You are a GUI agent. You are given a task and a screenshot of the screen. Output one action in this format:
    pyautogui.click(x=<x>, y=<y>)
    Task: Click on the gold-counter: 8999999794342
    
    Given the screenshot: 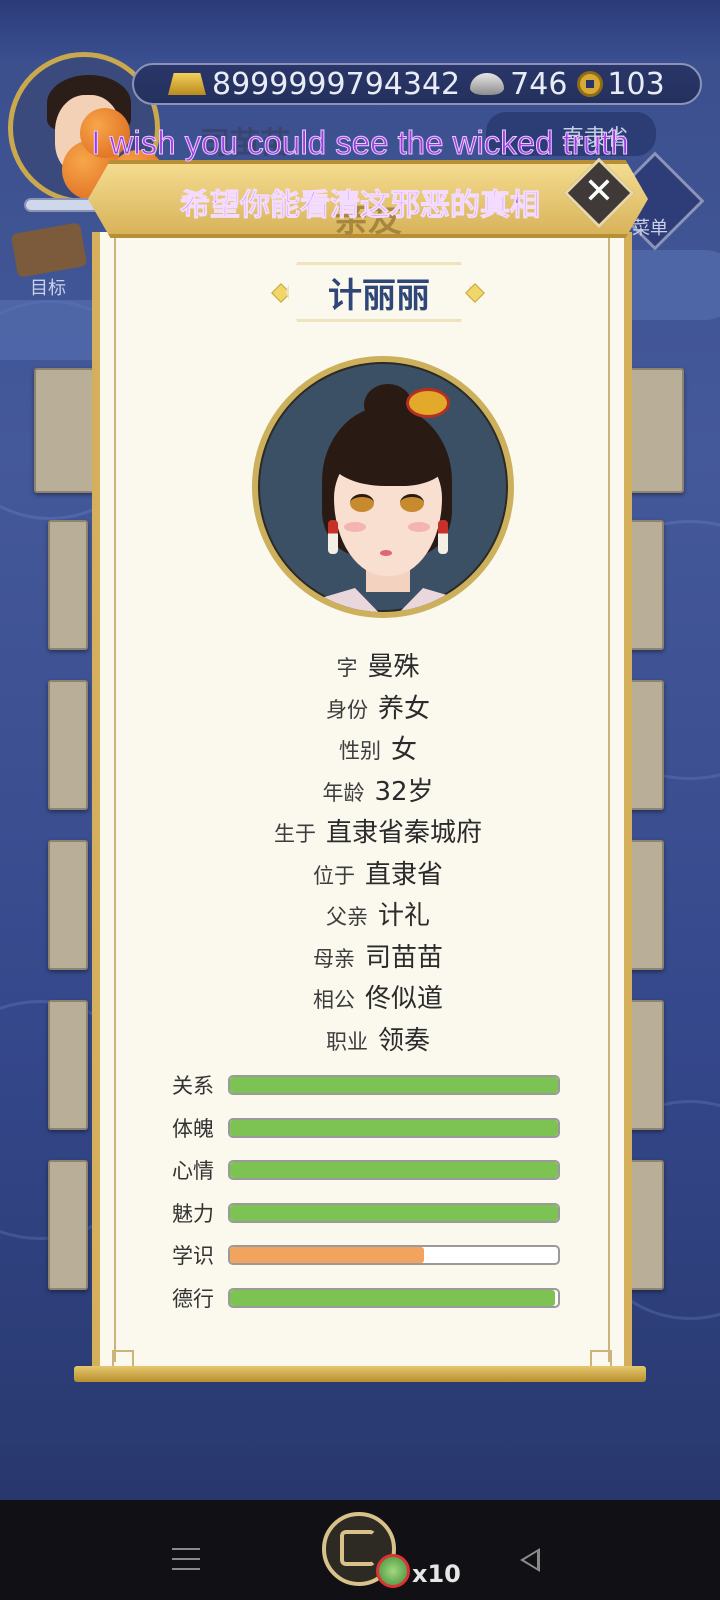 What is the action you would take?
    pyautogui.click(x=314, y=84)
    